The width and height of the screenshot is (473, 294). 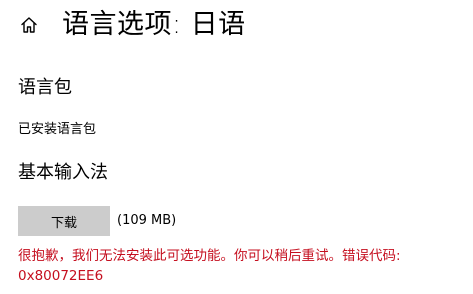 I want to click on error-message: 很抱歉，我们无法安装此可选功能。你可以稍后重试。错误代码: 0x80072EE6, so click(x=209, y=266).